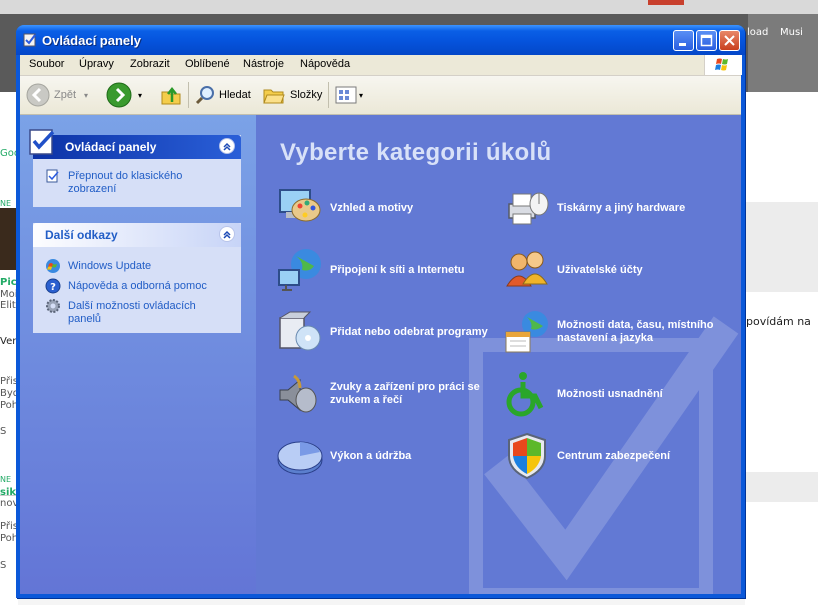  I want to click on category-appearance: Vzhled a motivy, so click(386, 208).